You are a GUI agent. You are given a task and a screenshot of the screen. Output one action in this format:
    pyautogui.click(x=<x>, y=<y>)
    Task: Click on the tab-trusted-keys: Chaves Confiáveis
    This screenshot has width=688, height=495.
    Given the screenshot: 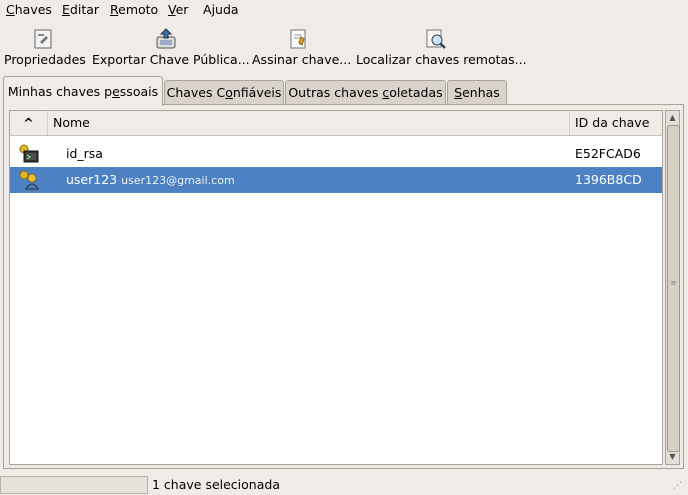 What is the action you would take?
    pyautogui.click(x=224, y=92)
    